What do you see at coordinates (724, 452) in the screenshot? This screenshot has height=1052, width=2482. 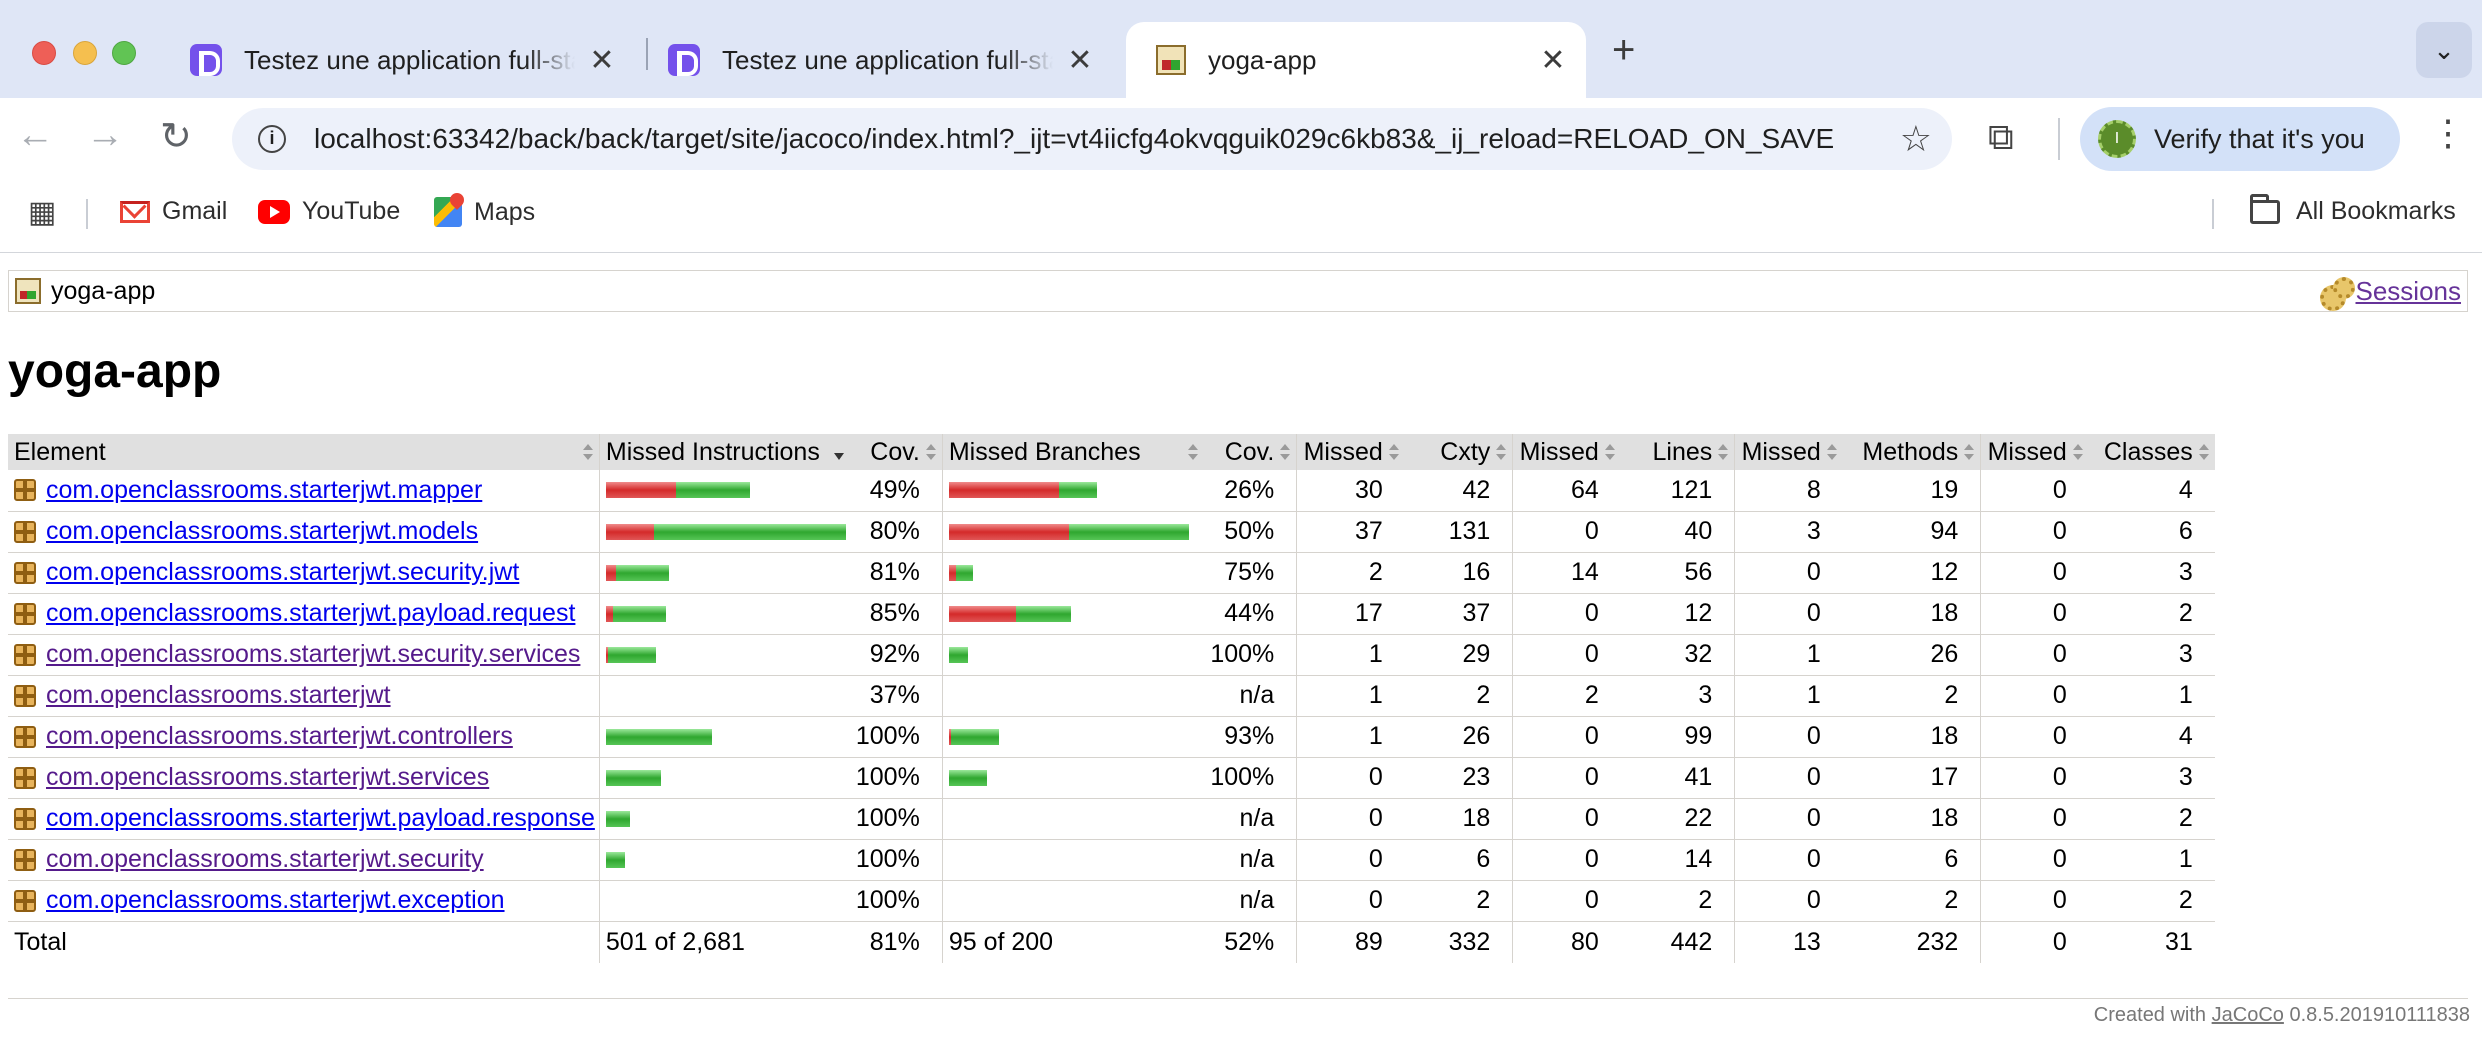 I see `col-missed-instructions: Missed Instructions` at bounding box center [724, 452].